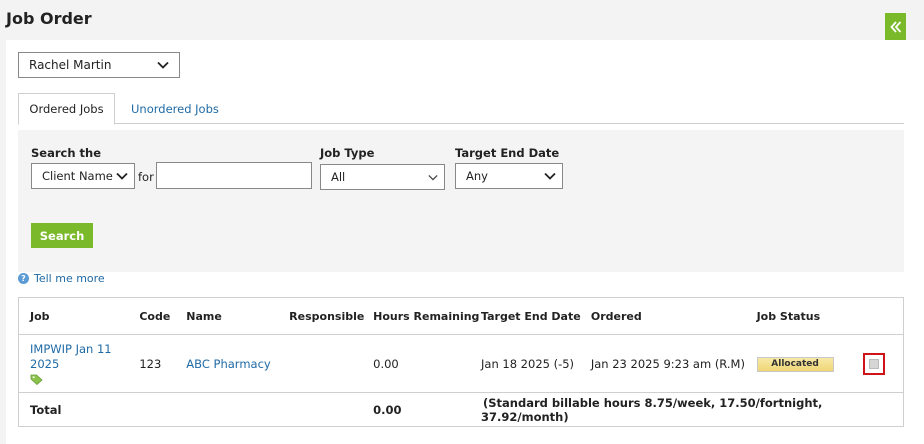 The width and height of the screenshot is (924, 444). I want to click on cell-job: IMPWIP Jan 11 2025, so click(79, 363).